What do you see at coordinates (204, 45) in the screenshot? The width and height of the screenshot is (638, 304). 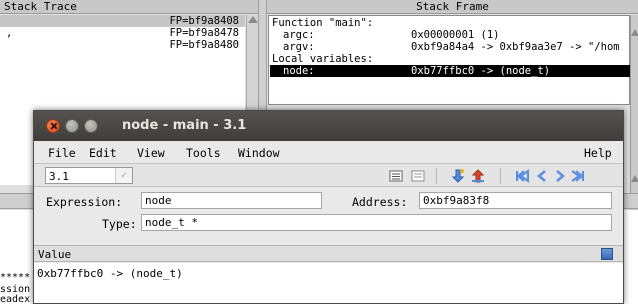 I see `stack-trace-row-fp: FP=bf9a8480` at bounding box center [204, 45].